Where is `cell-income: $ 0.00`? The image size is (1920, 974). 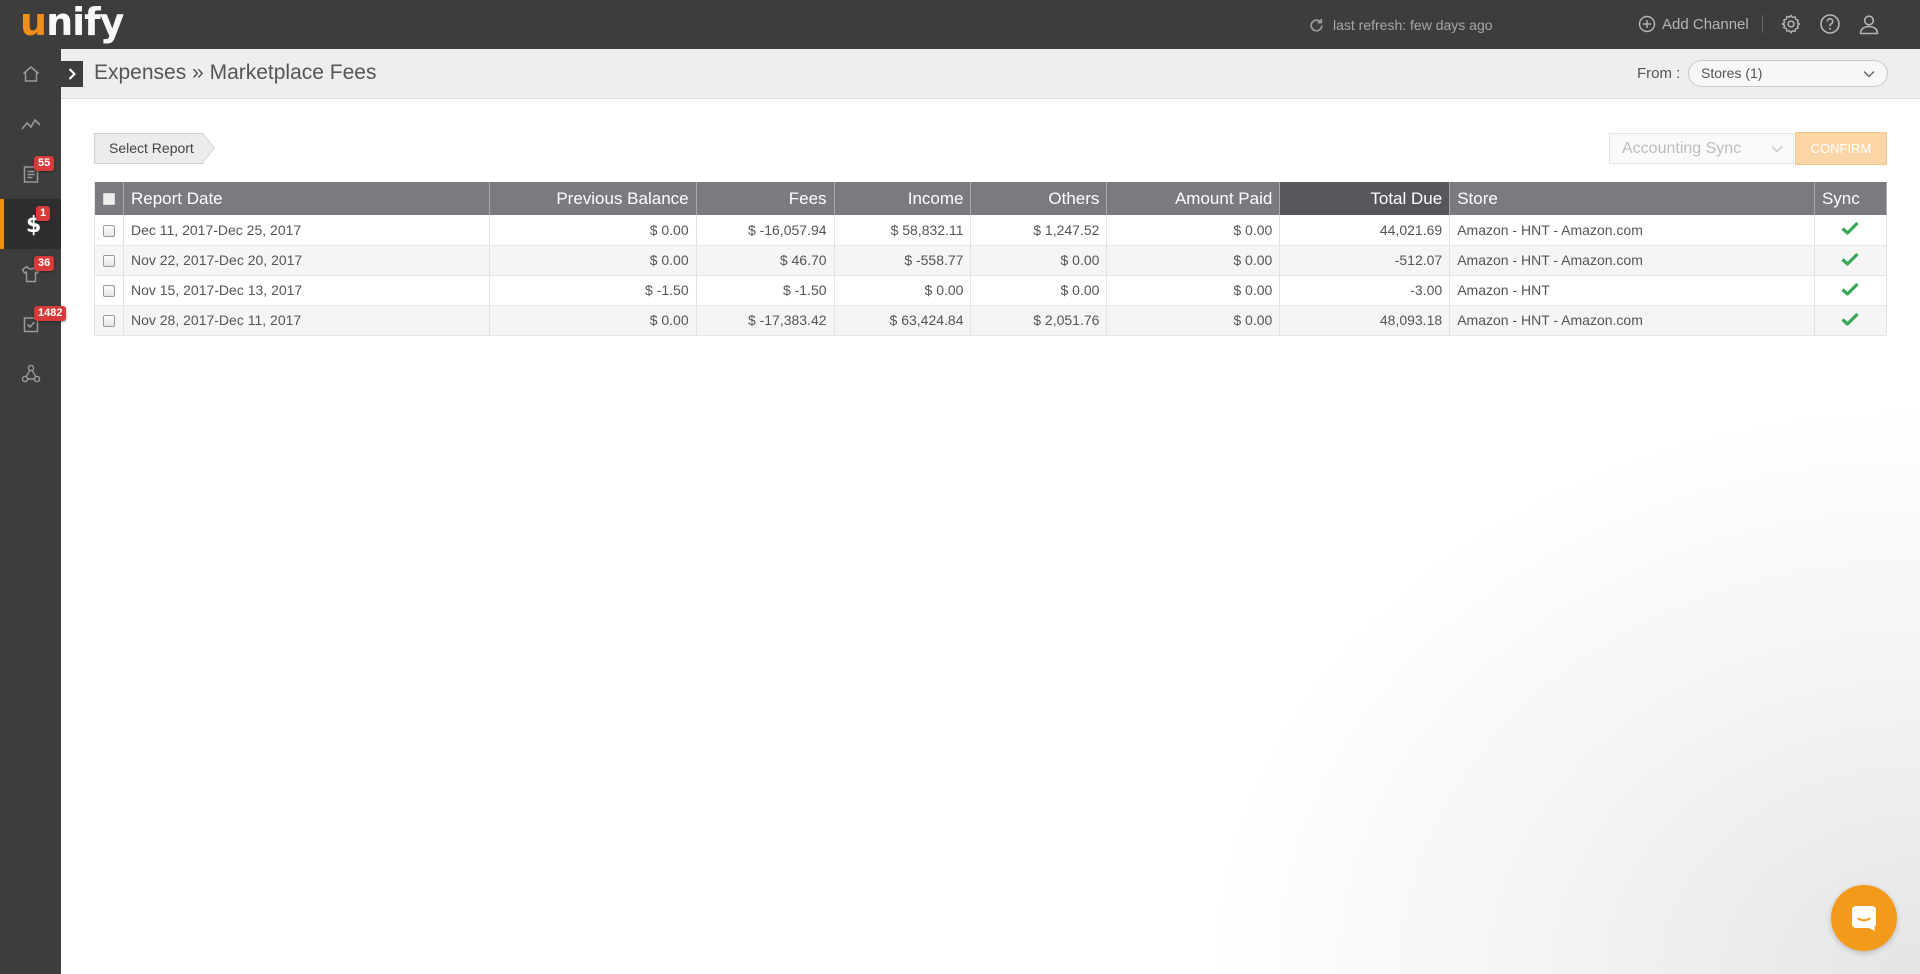 cell-income: $ 0.00 is located at coordinates (903, 290).